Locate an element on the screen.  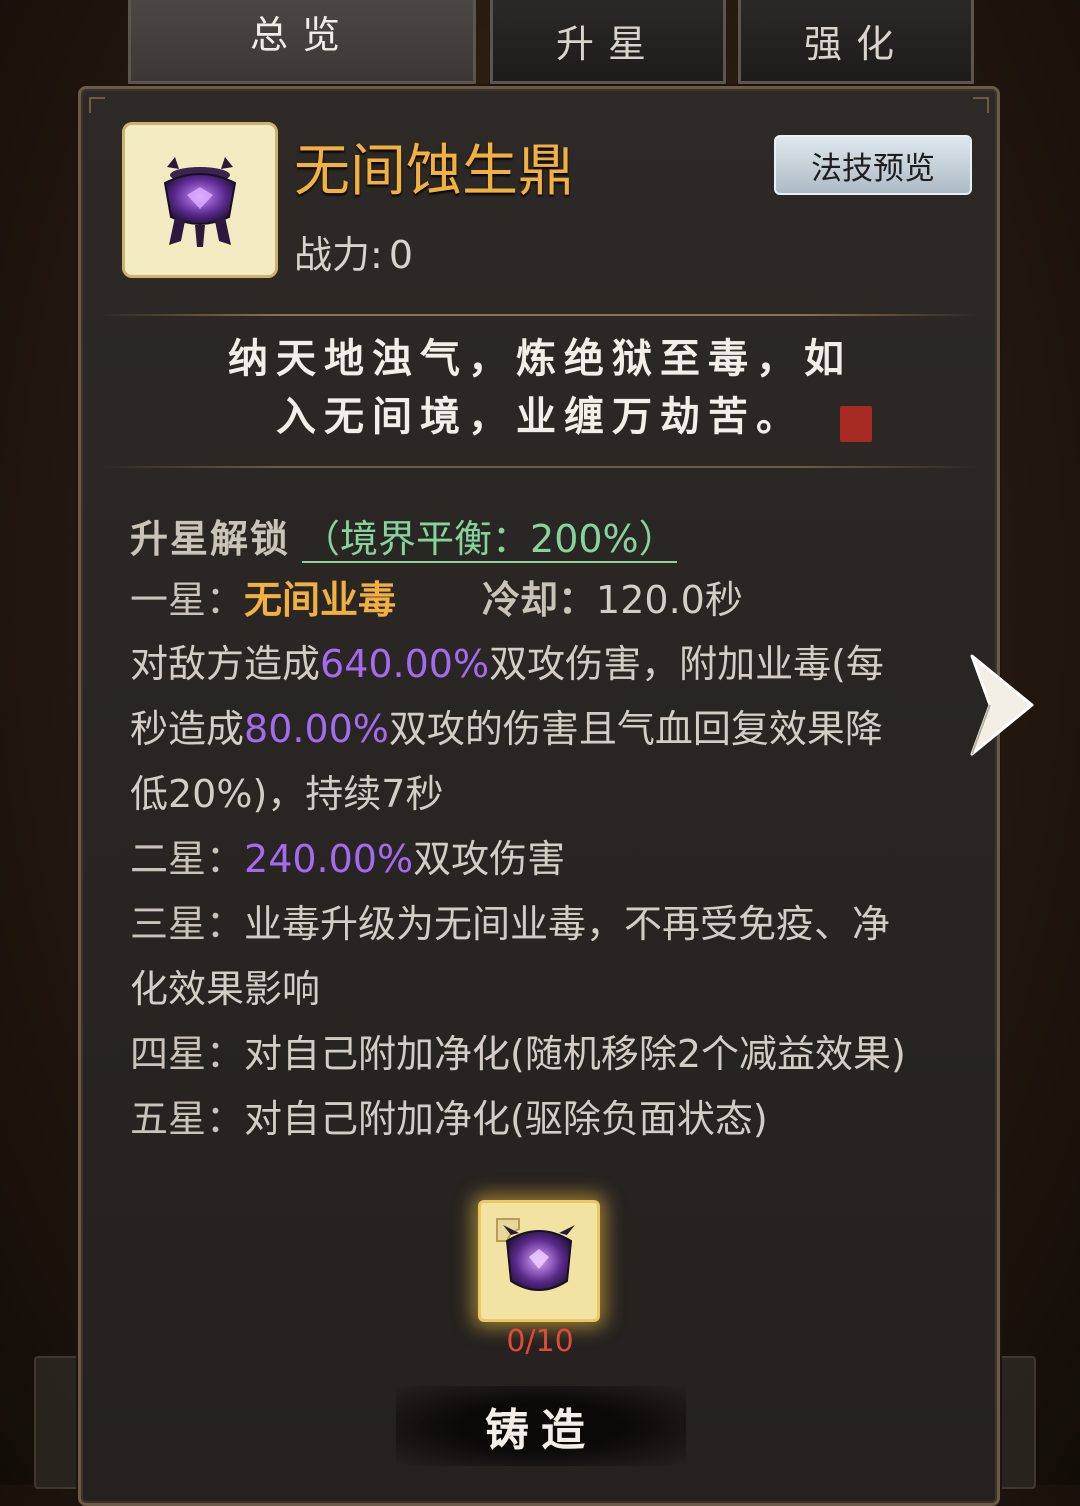
star4-line: 四星：对自己附加净化(随机移除2个减益效果) is located at coordinates (518, 1054).